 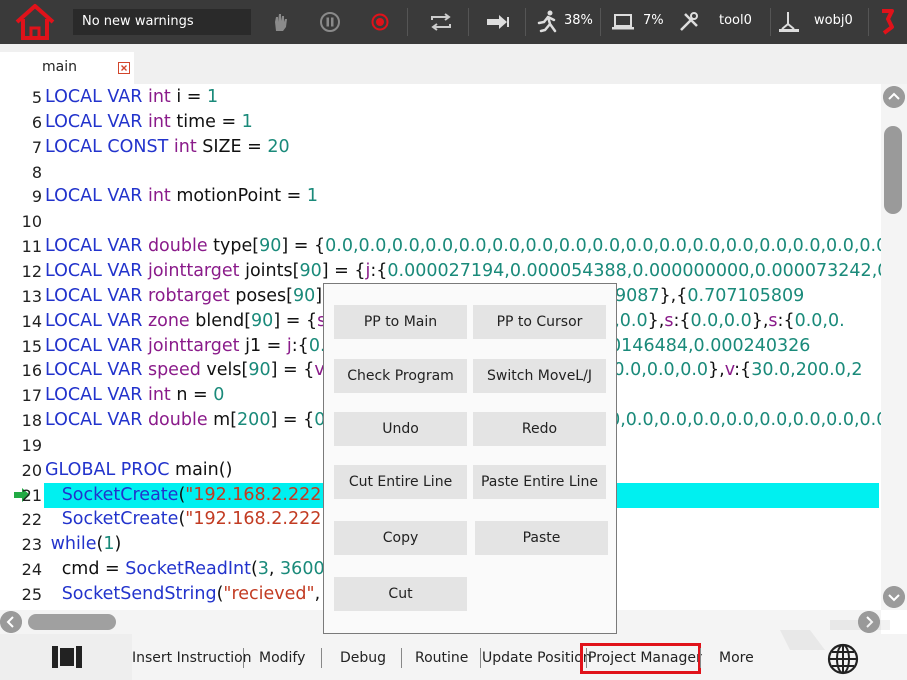 I want to click on code-text: LOCAL VAR int i = 1, so click(x=132, y=97).